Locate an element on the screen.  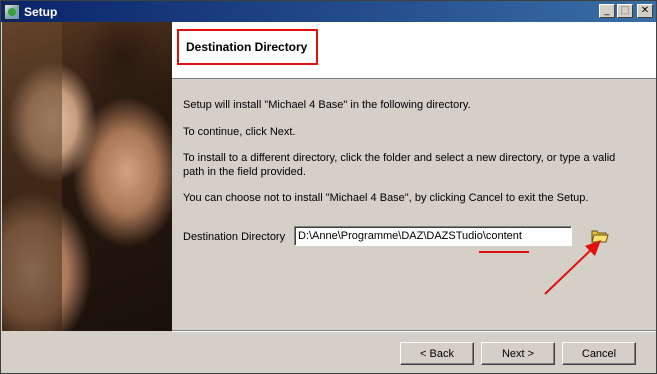
window-title: Setup is located at coordinates (41, 11).